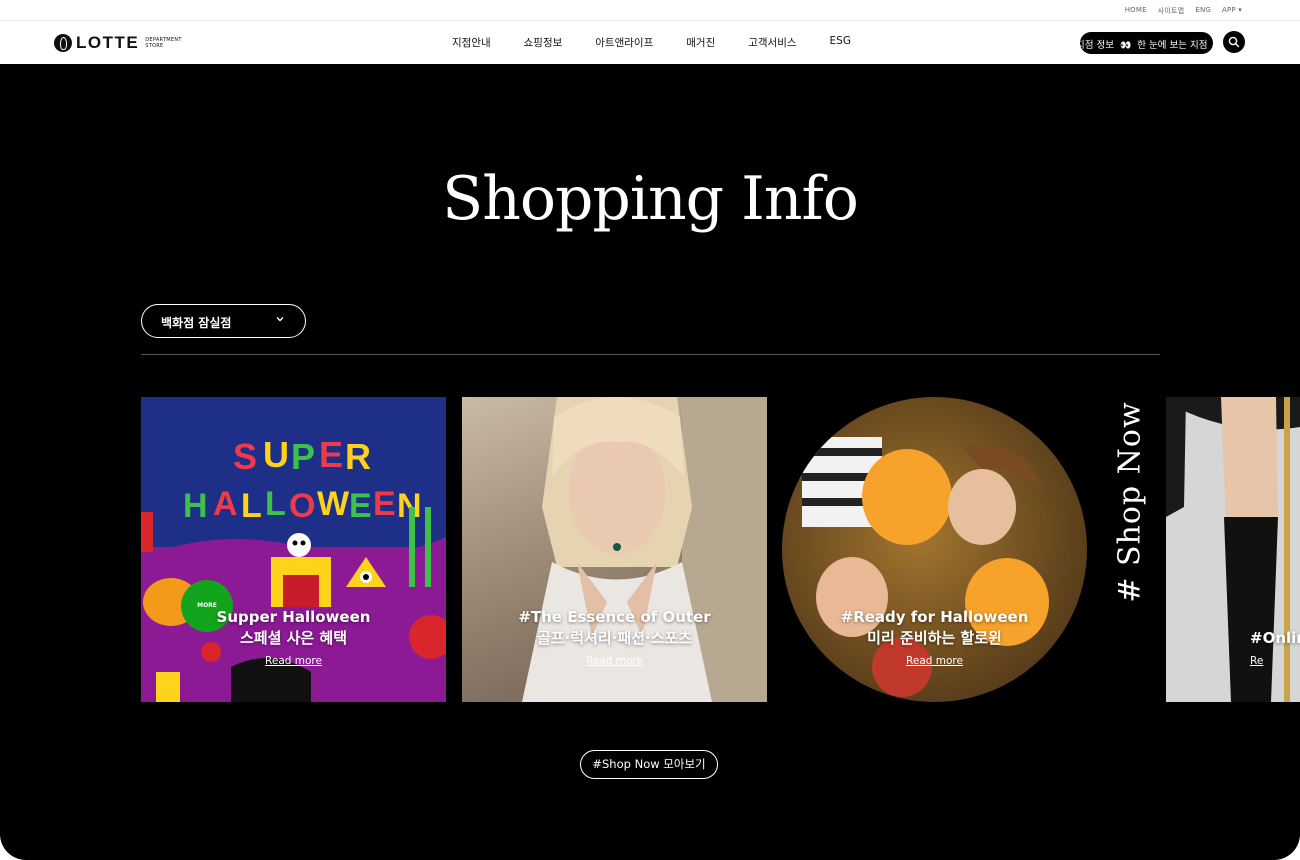 The height and width of the screenshot is (860, 1300). Describe the element at coordinates (108, 42) in the screenshot. I see `logo-wordmark: LOTTE` at that location.